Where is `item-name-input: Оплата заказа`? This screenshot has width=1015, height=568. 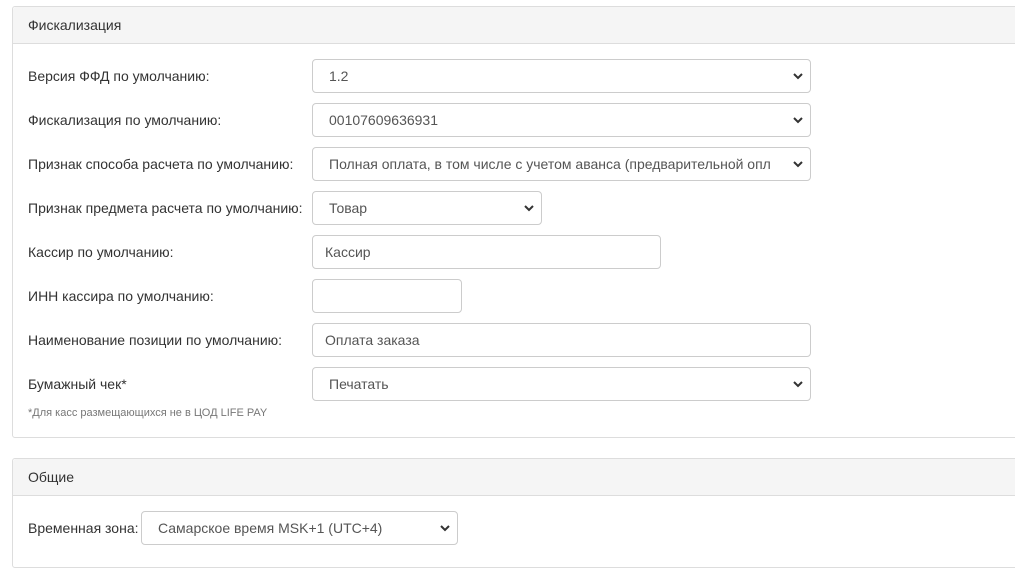 item-name-input: Оплата заказа is located at coordinates (561, 340).